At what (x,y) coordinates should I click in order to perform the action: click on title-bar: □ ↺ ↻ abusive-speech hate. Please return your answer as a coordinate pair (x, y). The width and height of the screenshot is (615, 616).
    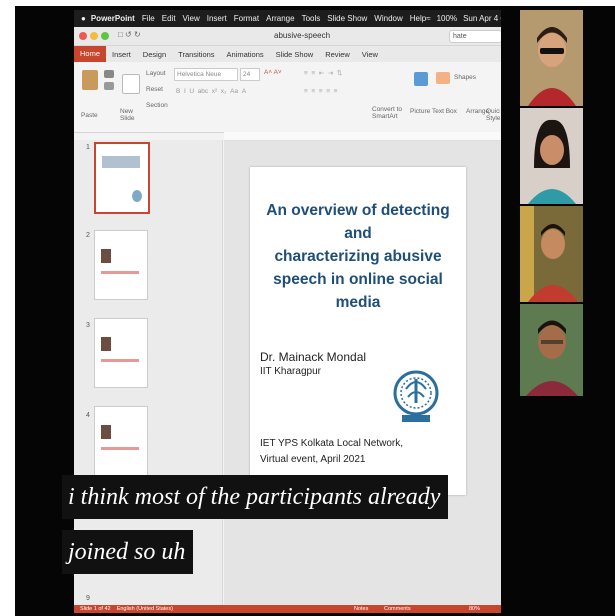
    Looking at the image, I should click on (287, 36).